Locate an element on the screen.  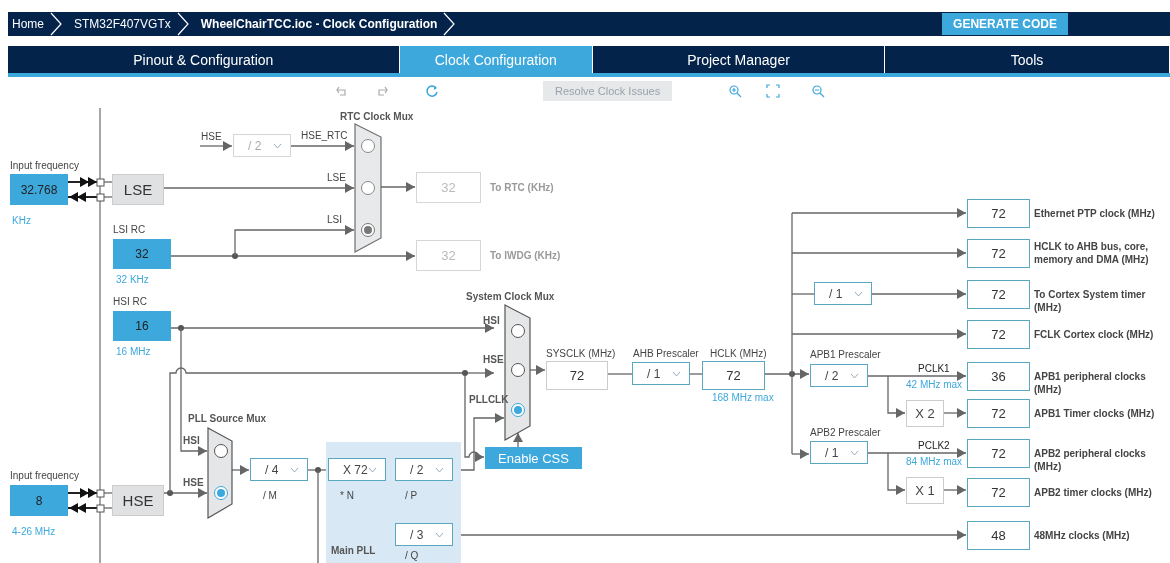
oscillator-label: HSI RC is located at coordinates (130, 302).